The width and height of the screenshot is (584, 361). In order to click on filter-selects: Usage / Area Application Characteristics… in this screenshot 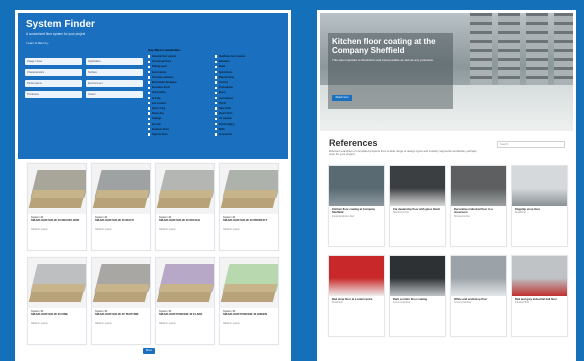, I will do `click(84, 78)`.